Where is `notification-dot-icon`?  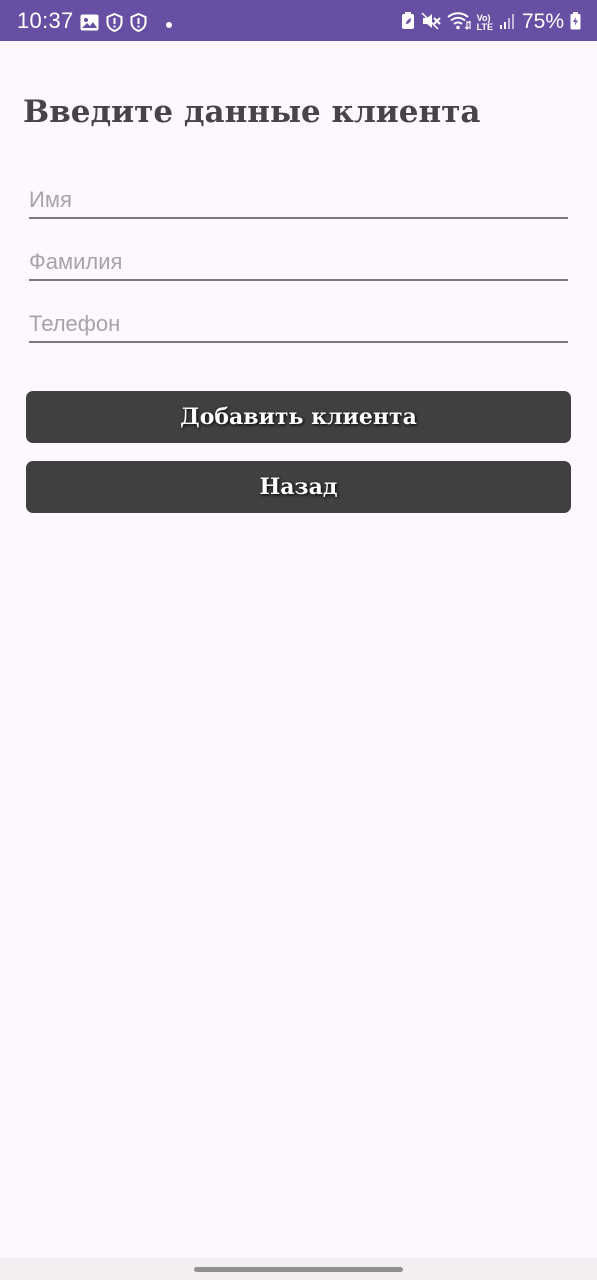
notification-dot-icon is located at coordinates (169, 25).